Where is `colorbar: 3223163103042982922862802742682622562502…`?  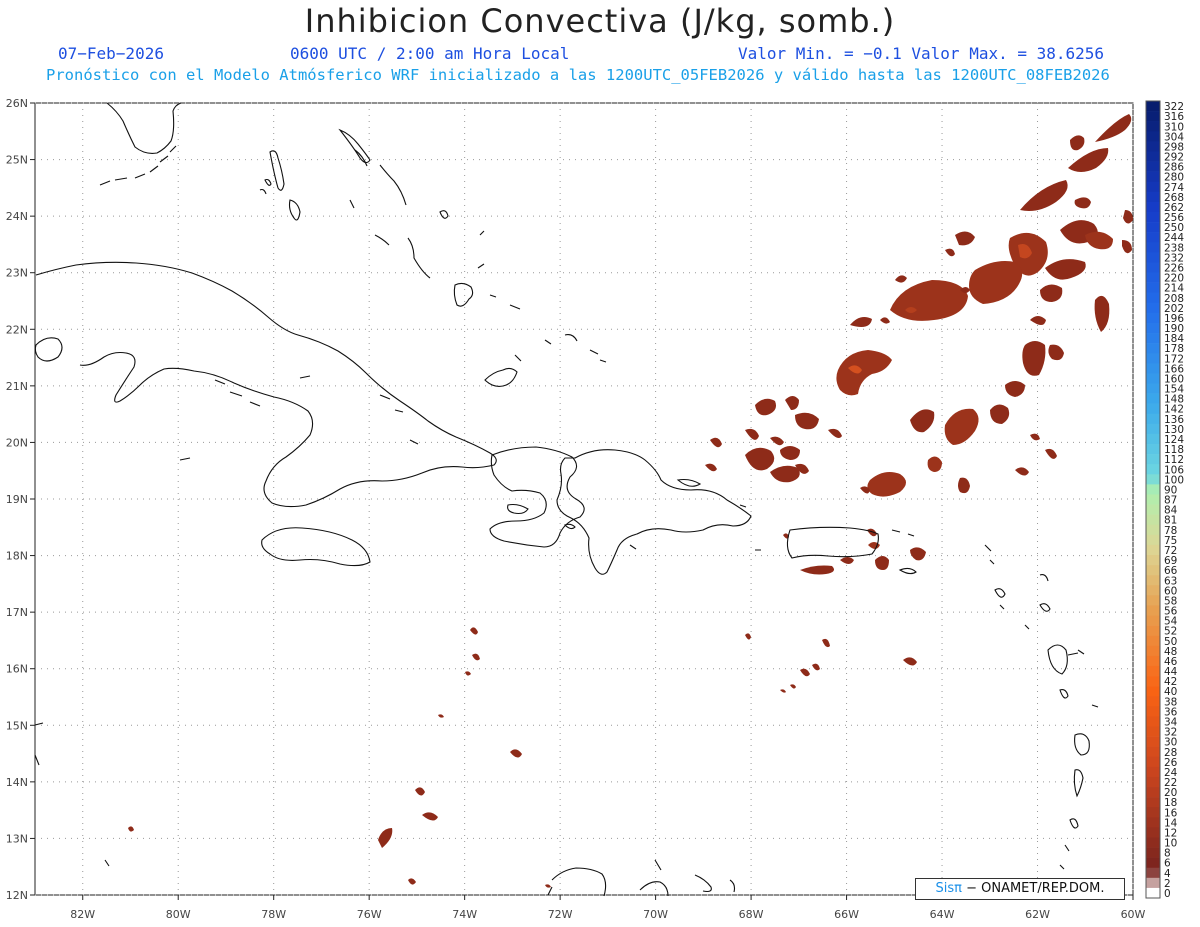
colorbar: 3223163103042982922862802742682622562502… is located at coordinates (1164, 500).